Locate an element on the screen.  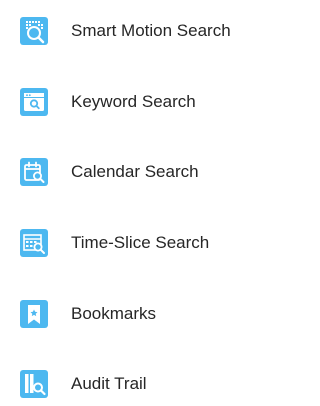
menu-item-time-slice-search: Time-Slice Search is located at coordinates (144, 243).